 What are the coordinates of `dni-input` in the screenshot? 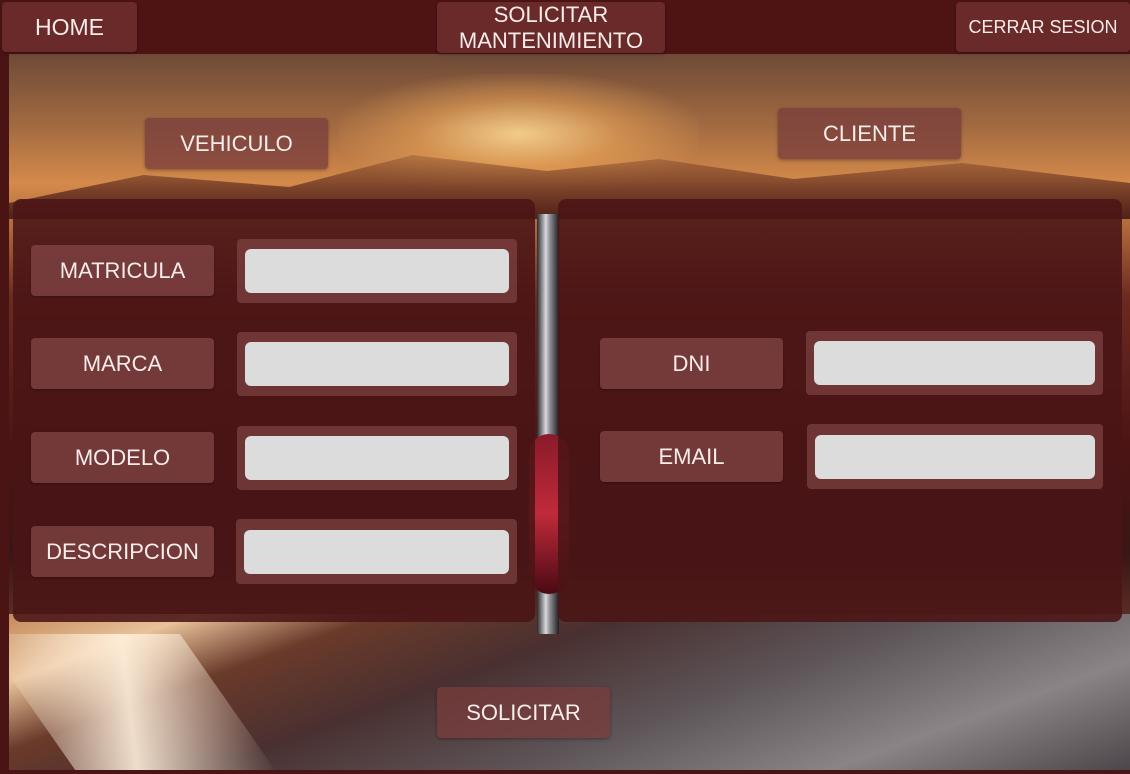 It's located at (954, 363).